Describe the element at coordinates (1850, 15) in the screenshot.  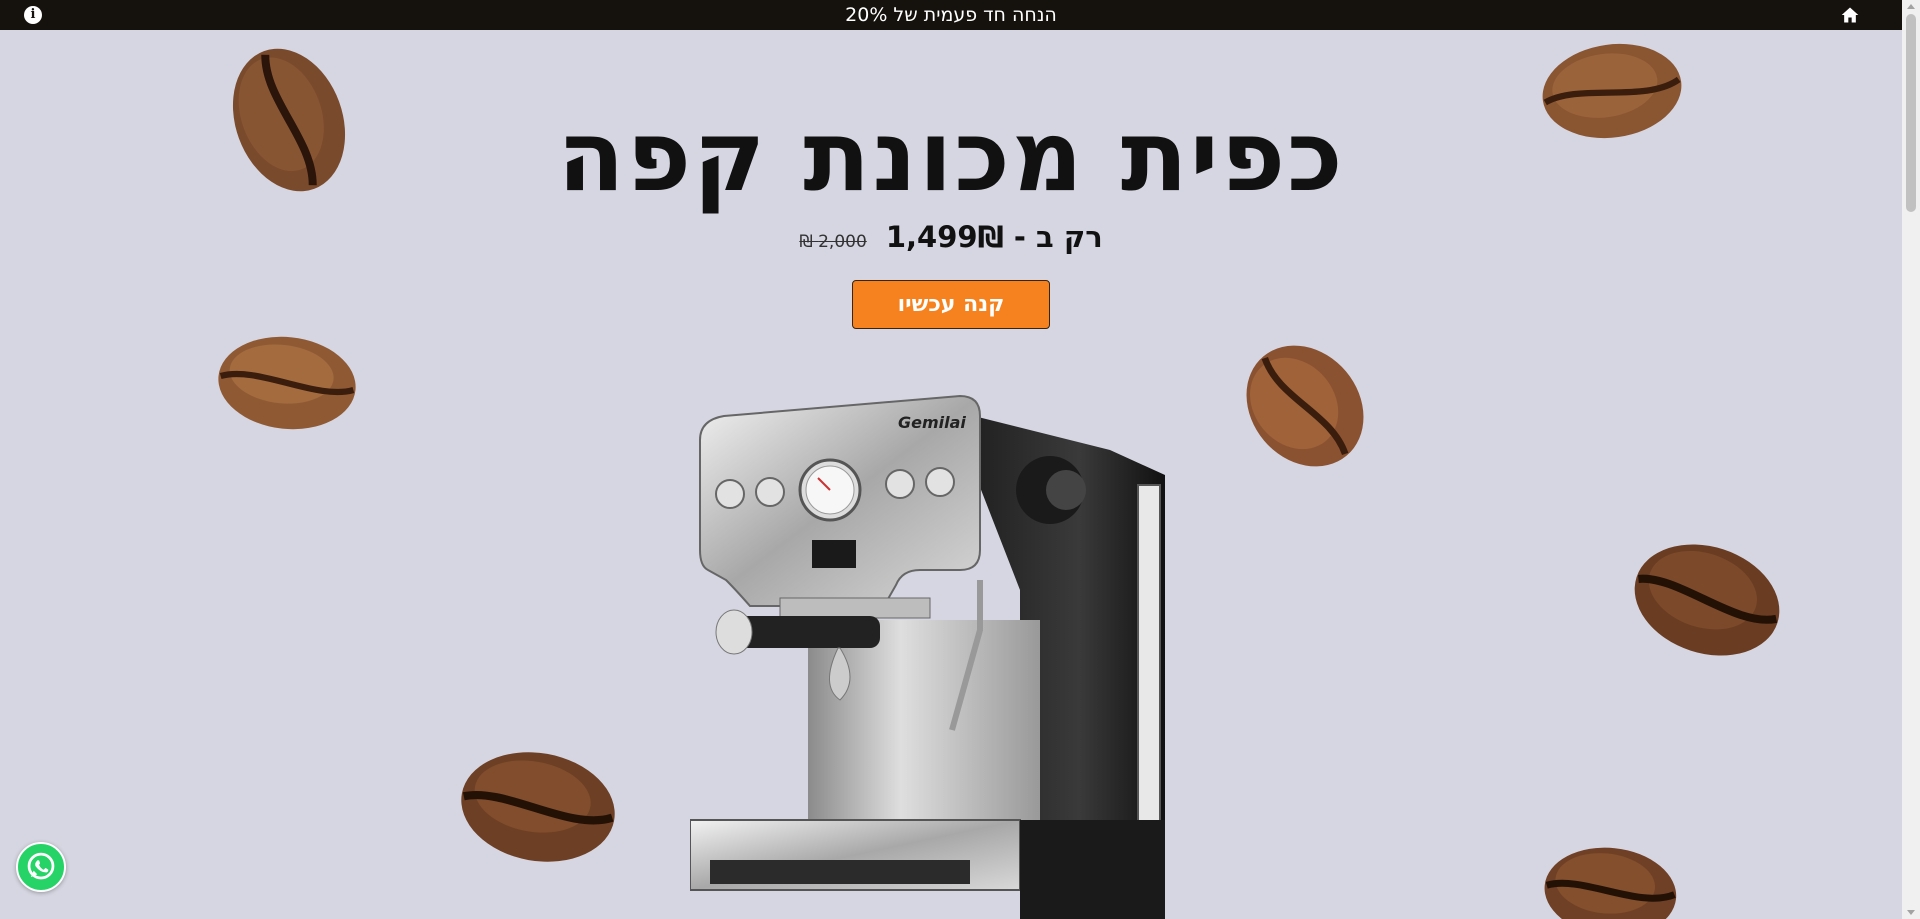
I see `home-icon` at that location.